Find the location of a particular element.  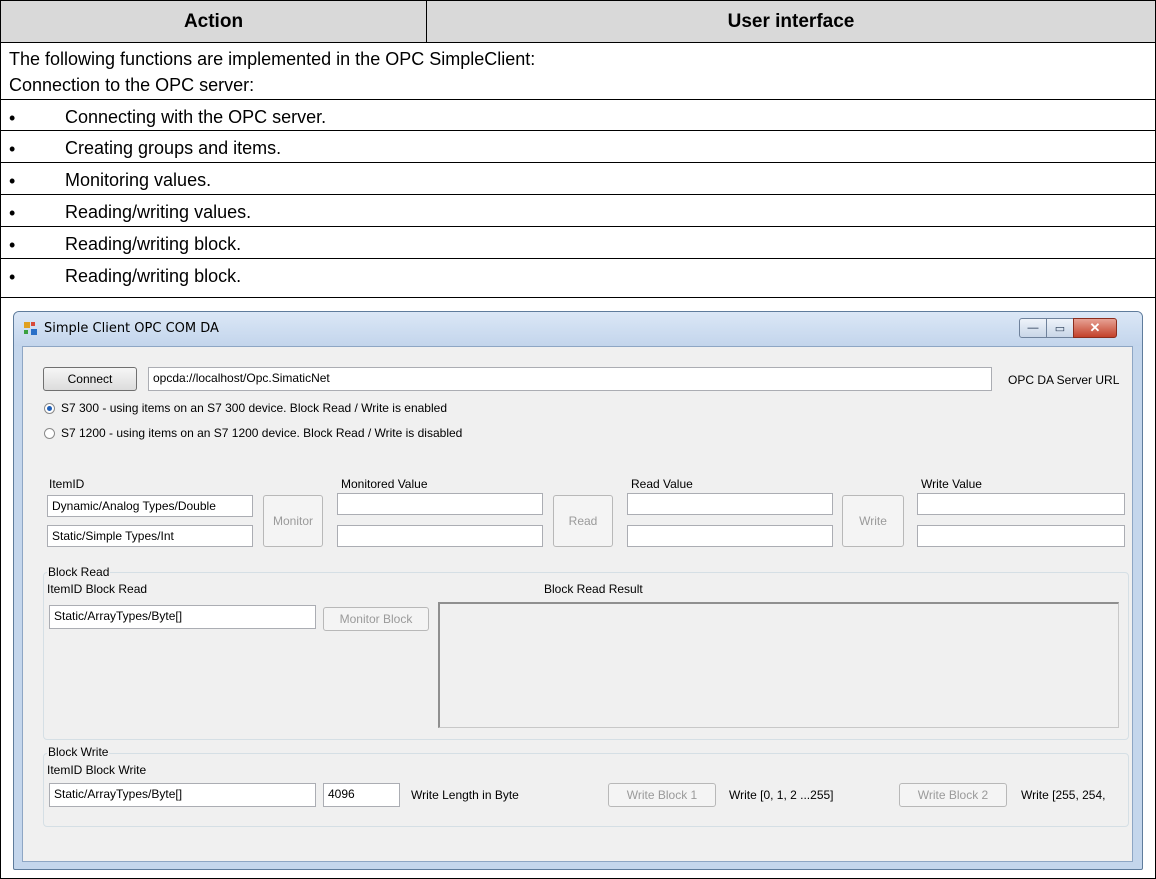

block-write-title: Block Write is located at coordinates (78, 752).